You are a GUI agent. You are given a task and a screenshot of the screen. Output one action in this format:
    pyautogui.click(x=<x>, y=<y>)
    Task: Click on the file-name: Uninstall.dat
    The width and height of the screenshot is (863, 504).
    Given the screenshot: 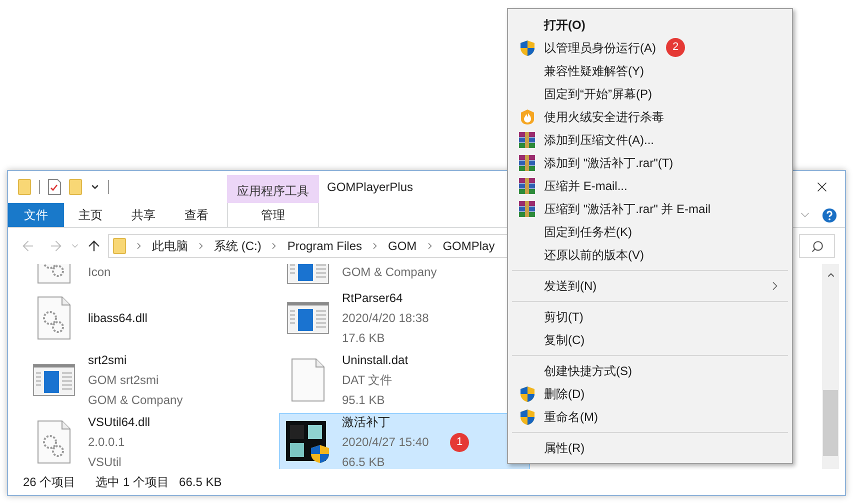 What is the action you would take?
    pyautogui.click(x=375, y=360)
    